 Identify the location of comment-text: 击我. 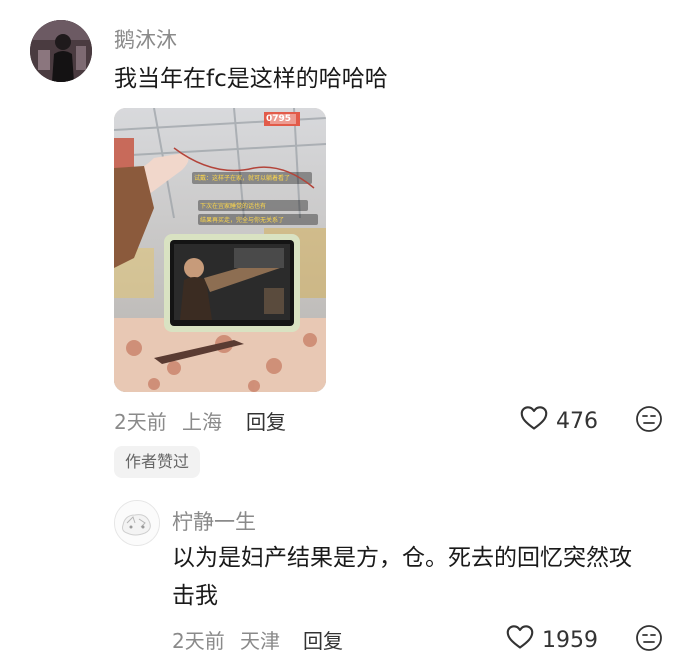
(195, 596).